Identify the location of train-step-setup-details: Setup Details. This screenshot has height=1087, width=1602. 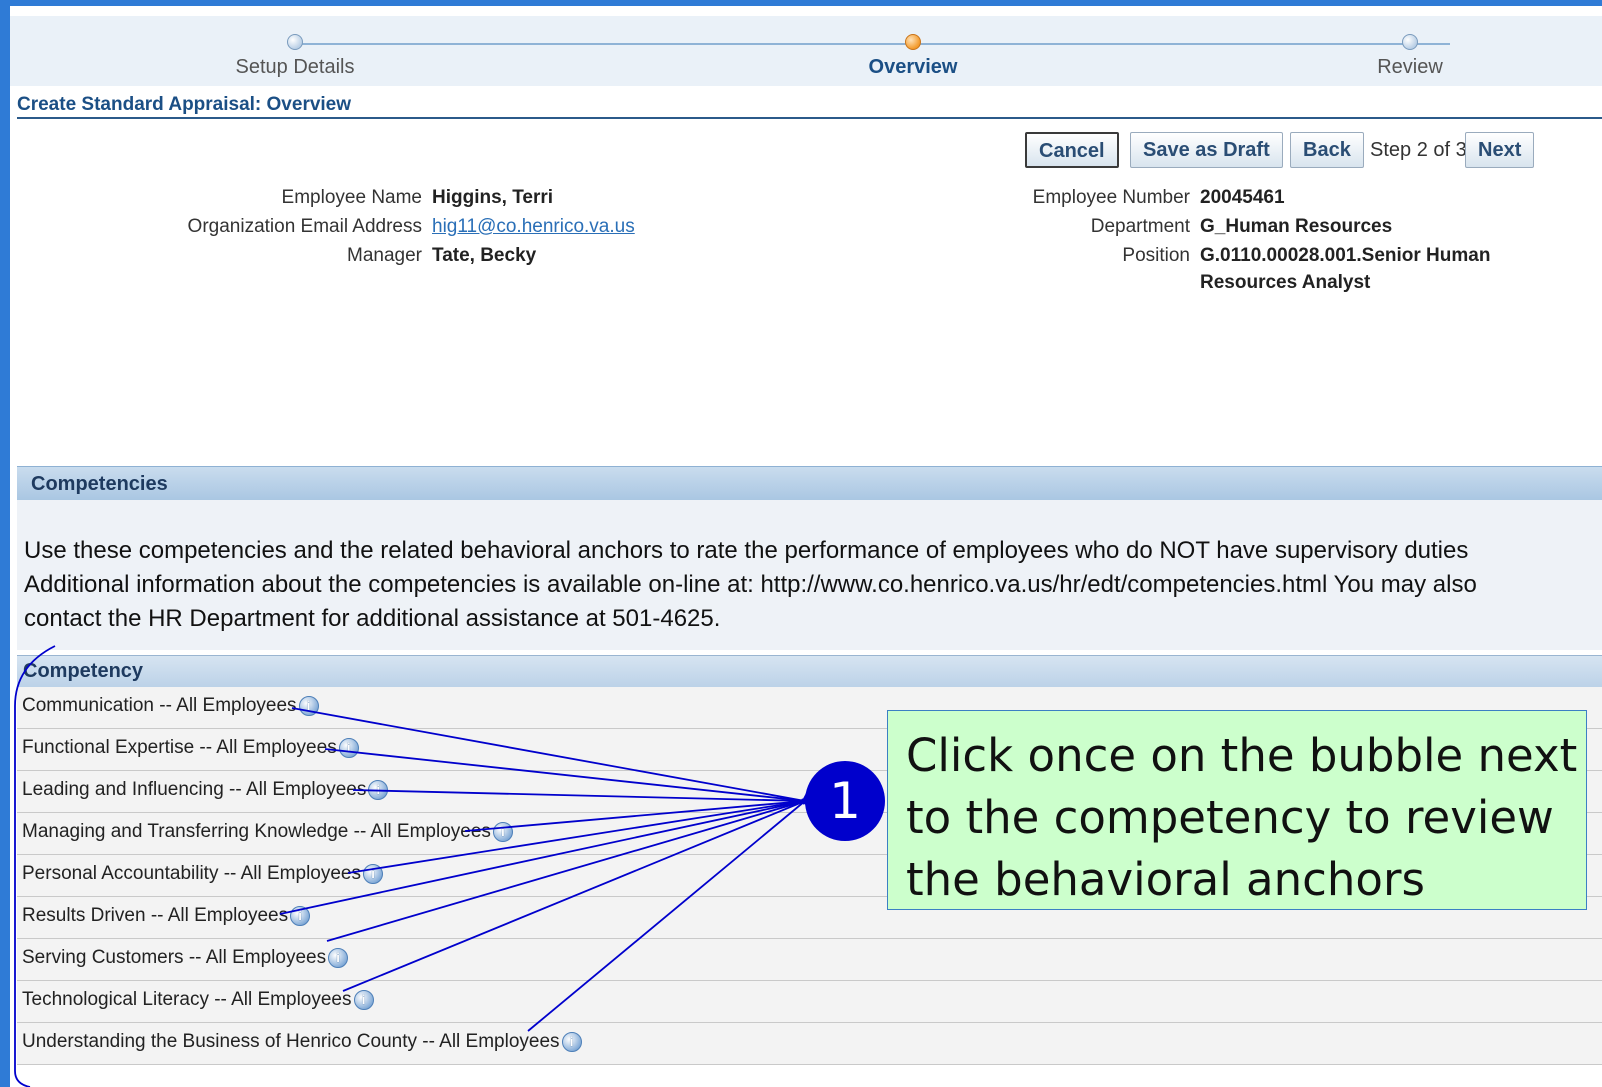
(295, 56).